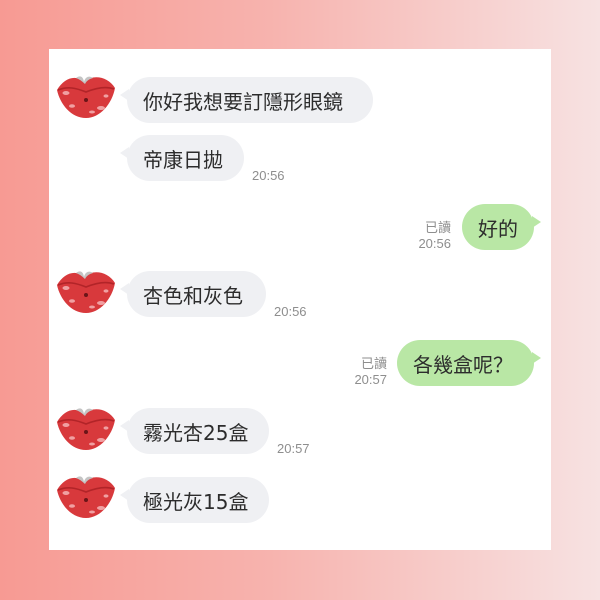 Image resolution: width=600 pixels, height=600 pixels. Describe the element at coordinates (498, 228) in the screenshot. I see `message-text: 好的` at that location.